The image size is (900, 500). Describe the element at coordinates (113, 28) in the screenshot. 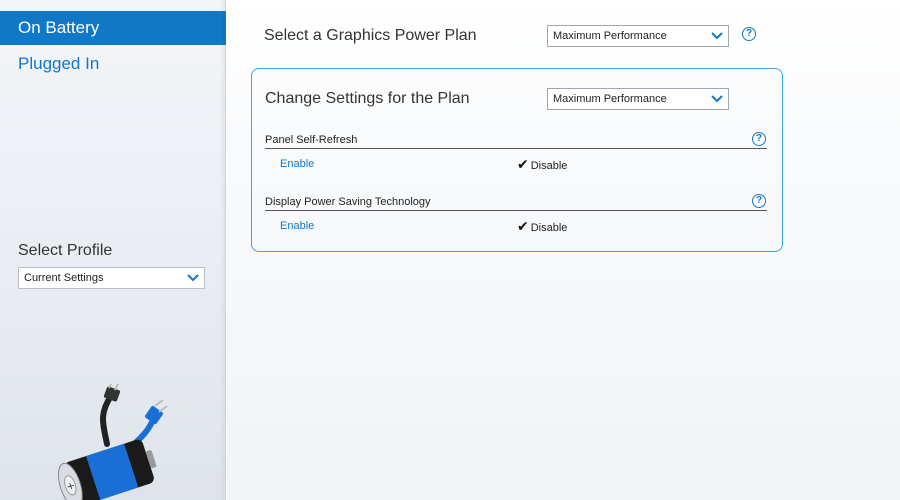

I see `sidebar-item-on-battery: On Battery` at that location.